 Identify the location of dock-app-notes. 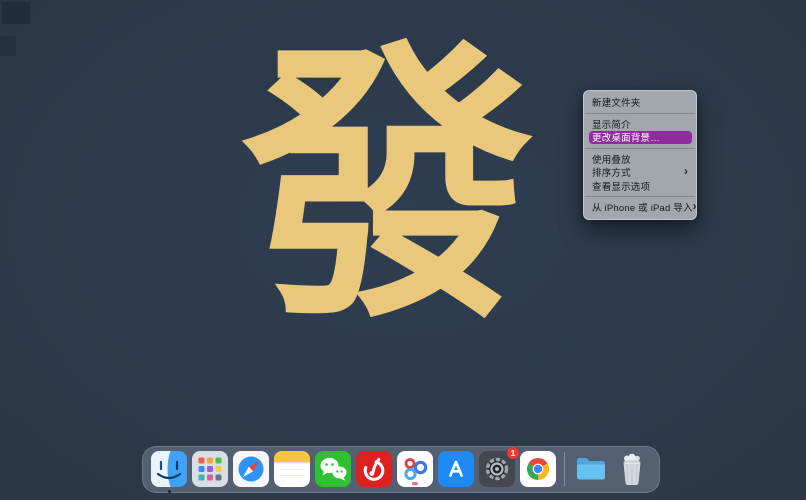
(292, 469).